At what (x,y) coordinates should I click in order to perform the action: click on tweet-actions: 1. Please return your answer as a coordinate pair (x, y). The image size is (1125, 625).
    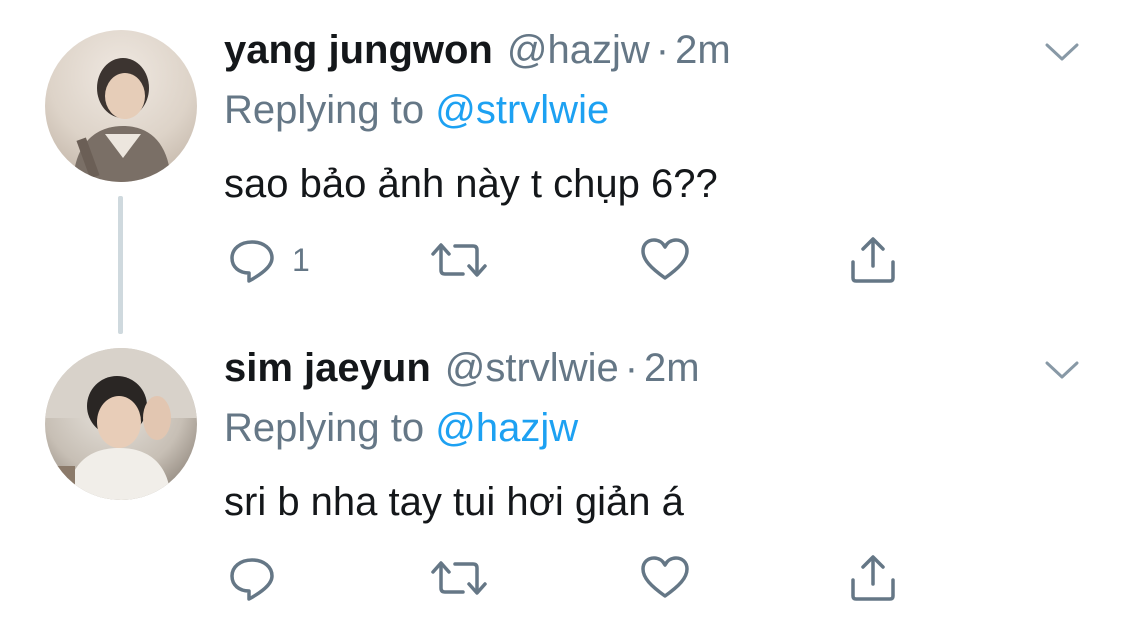
    Looking at the image, I should click on (574, 260).